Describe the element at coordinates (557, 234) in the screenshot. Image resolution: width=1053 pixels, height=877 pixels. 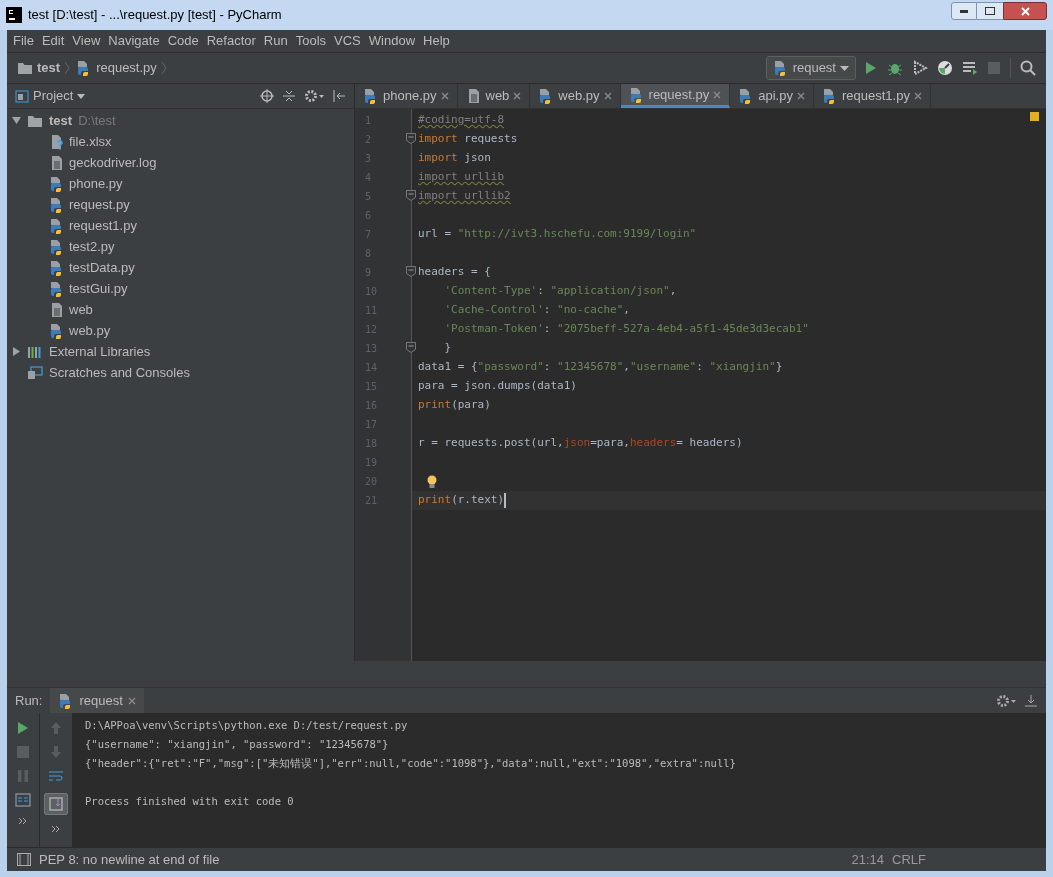
I see `code-line: url = "http://ivt3.hschefu.com:9199/login"` at that location.